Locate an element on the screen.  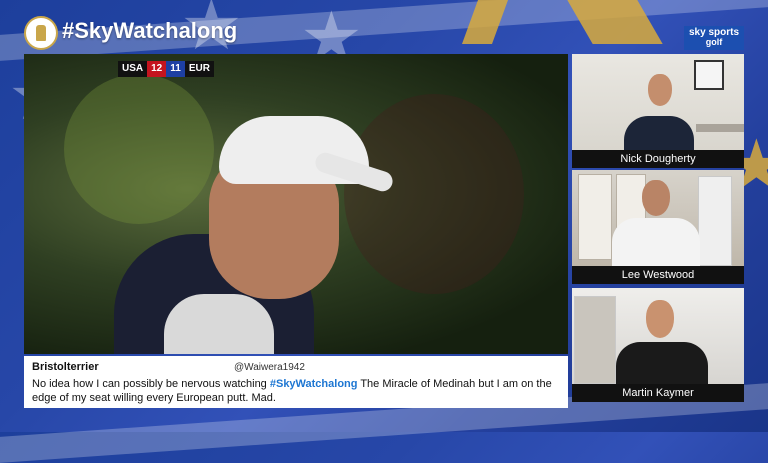
trophy-icon is located at coordinates (41, 33).